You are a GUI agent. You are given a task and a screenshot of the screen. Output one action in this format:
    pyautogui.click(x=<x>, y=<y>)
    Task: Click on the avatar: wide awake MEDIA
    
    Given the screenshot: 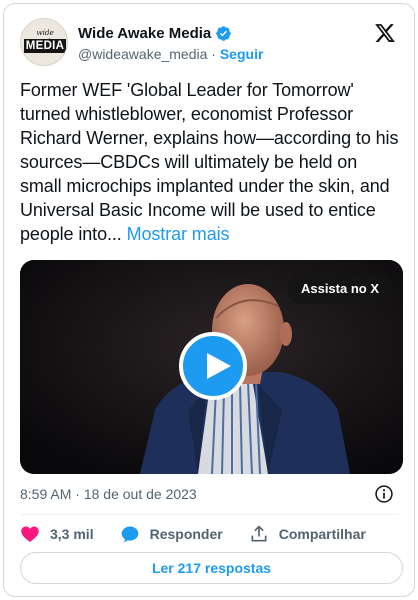 What is the action you would take?
    pyautogui.click(x=44, y=42)
    